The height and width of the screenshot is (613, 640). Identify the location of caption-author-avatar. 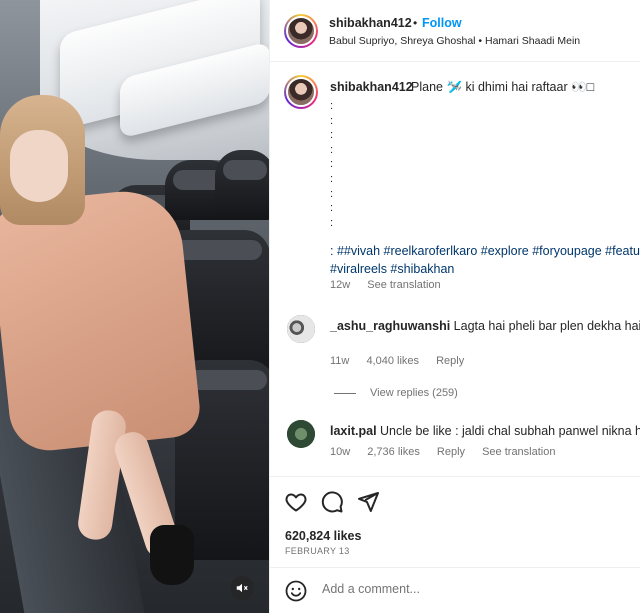
(301, 92).